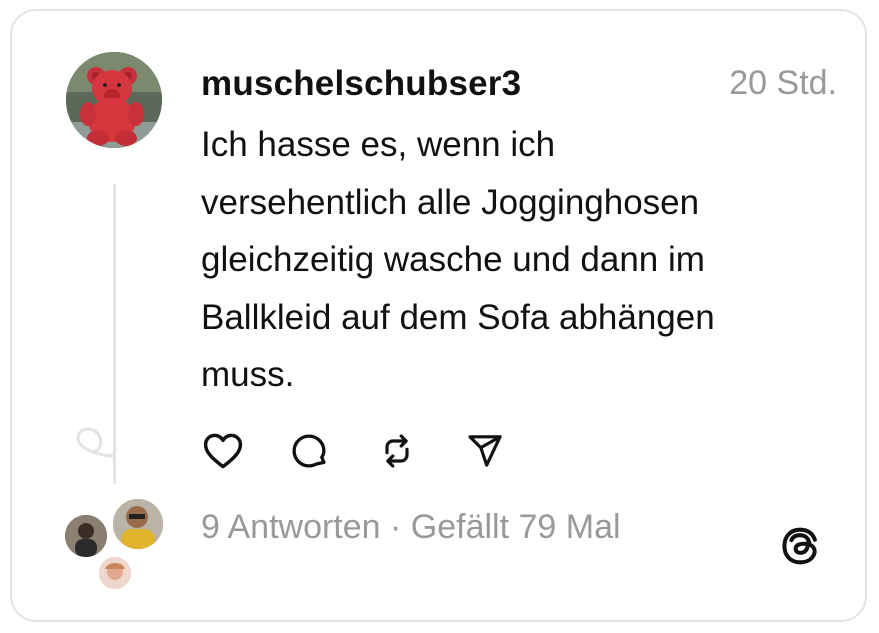 The image size is (879, 633). I want to click on share-button, so click(485, 451).